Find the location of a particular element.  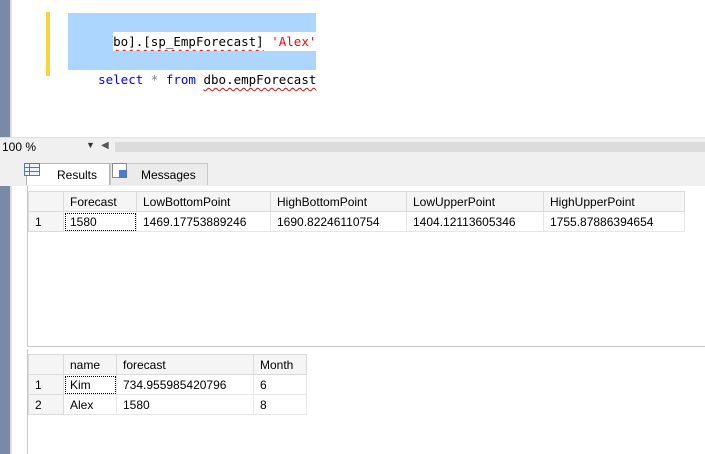

table-cell: Kim is located at coordinates (90, 384).